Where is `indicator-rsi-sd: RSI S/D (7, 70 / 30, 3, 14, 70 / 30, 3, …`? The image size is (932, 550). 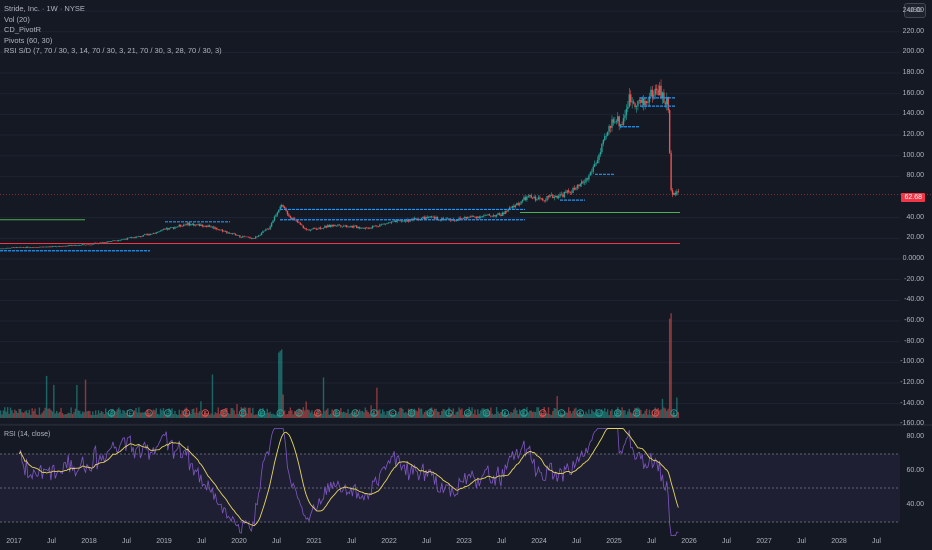 indicator-rsi-sd: RSI S/D (7, 70 / 30, 3, 14, 70 / 30, 3, … is located at coordinates (113, 51).